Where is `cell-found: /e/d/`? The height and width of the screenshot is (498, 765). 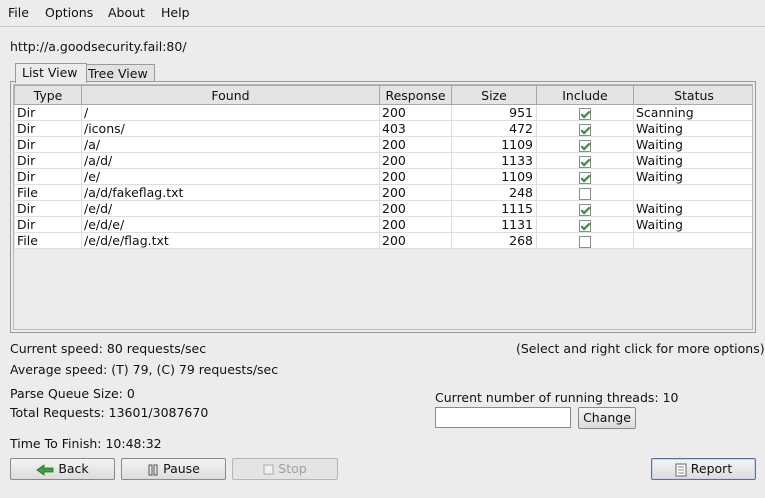 cell-found: /e/d/ is located at coordinates (230, 208).